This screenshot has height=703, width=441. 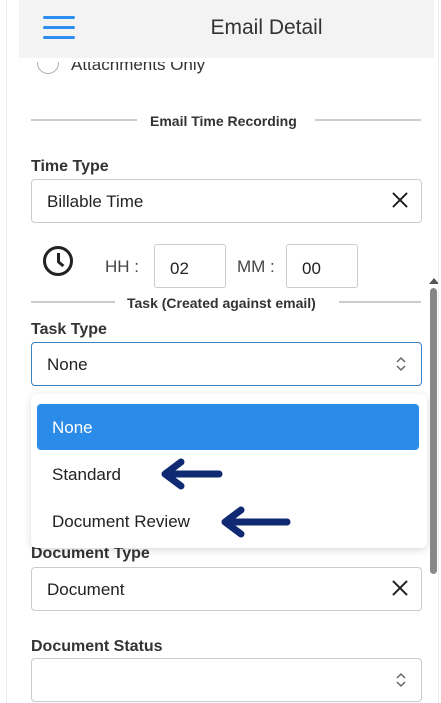 What do you see at coordinates (58, 261) in the screenshot?
I see `clock-icon` at bounding box center [58, 261].